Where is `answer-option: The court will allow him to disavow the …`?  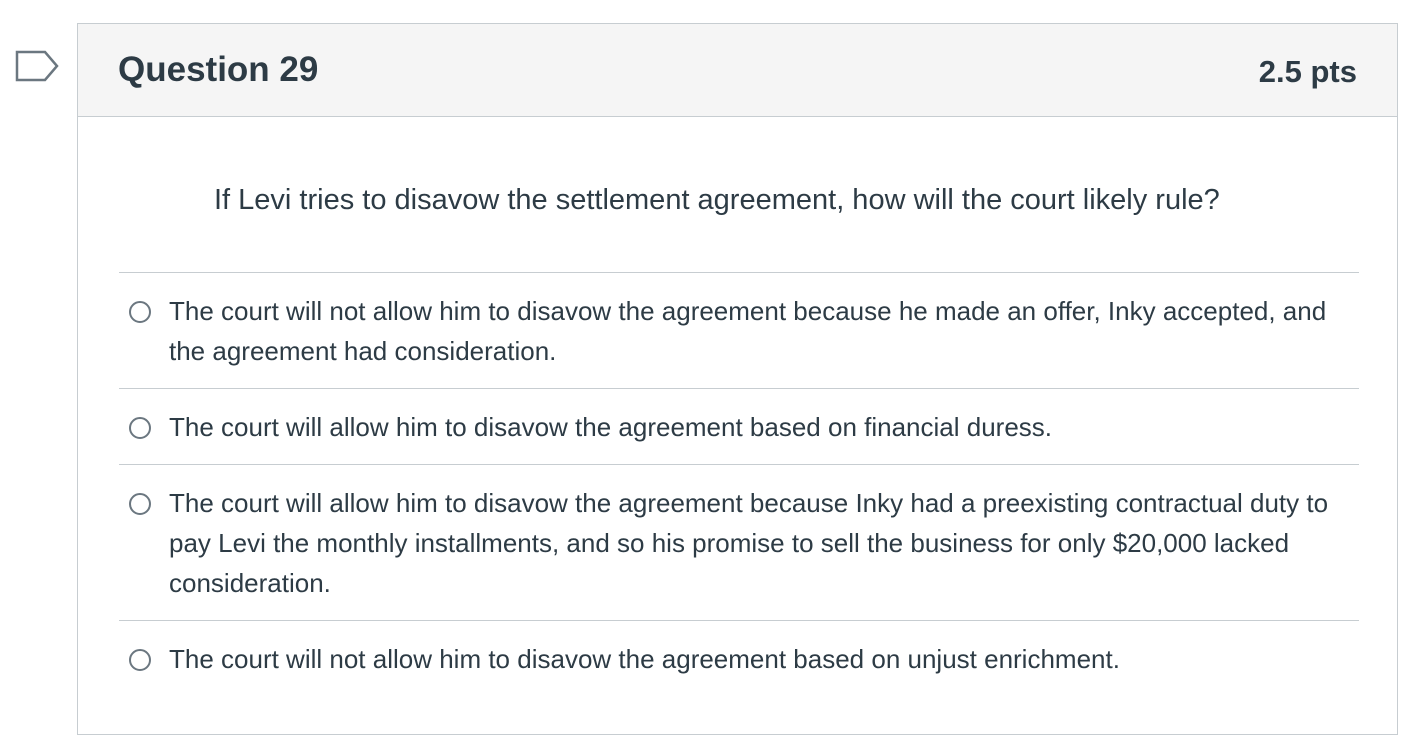 answer-option: The court will allow him to disavow the … is located at coordinates (739, 427).